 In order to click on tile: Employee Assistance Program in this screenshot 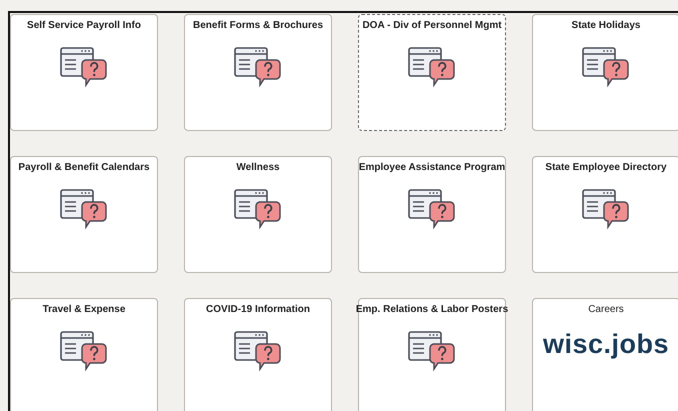, I will do `click(432, 214)`.